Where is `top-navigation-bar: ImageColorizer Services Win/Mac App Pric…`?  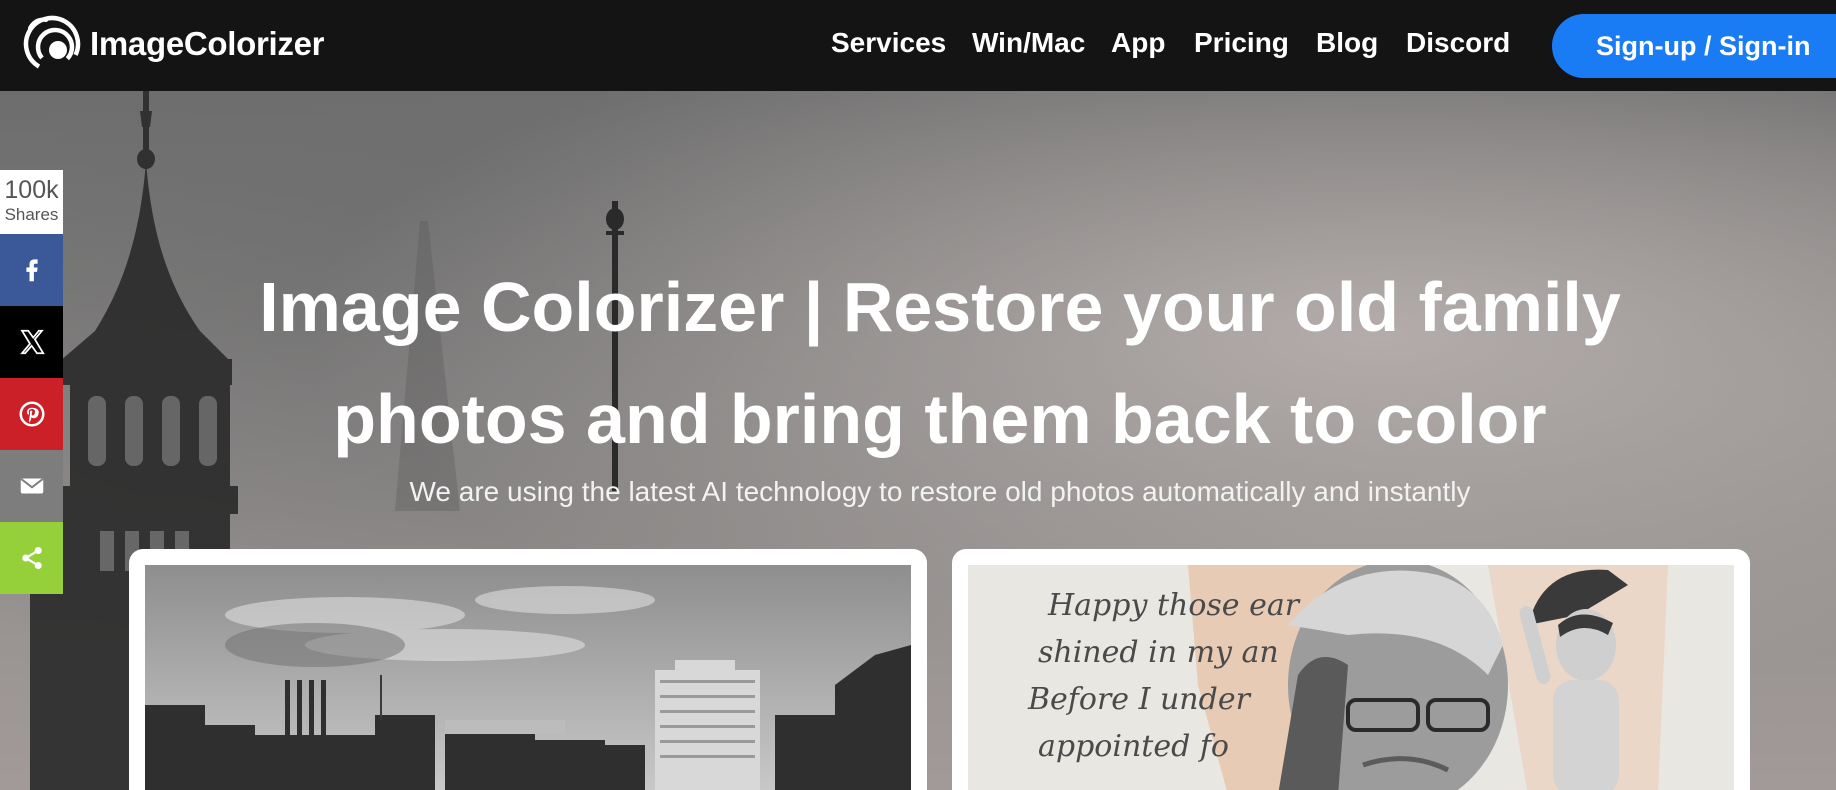 top-navigation-bar: ImageColorizer Services Win/Mac App Pric… is located at coordinates (918, 45).